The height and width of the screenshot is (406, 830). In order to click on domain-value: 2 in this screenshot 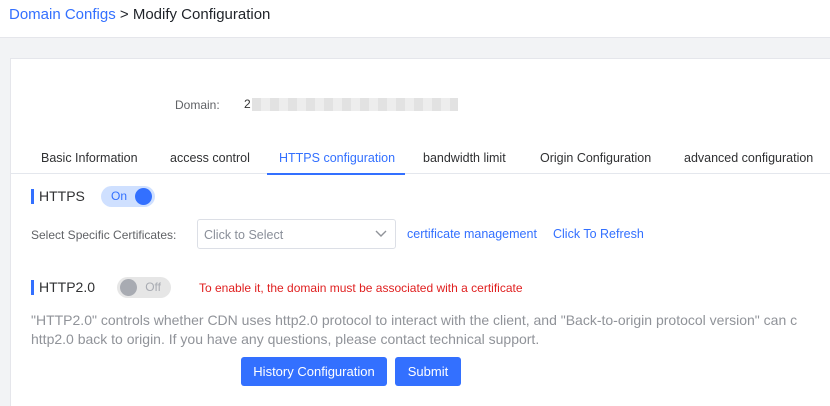, I will do `click(247, 104)`.